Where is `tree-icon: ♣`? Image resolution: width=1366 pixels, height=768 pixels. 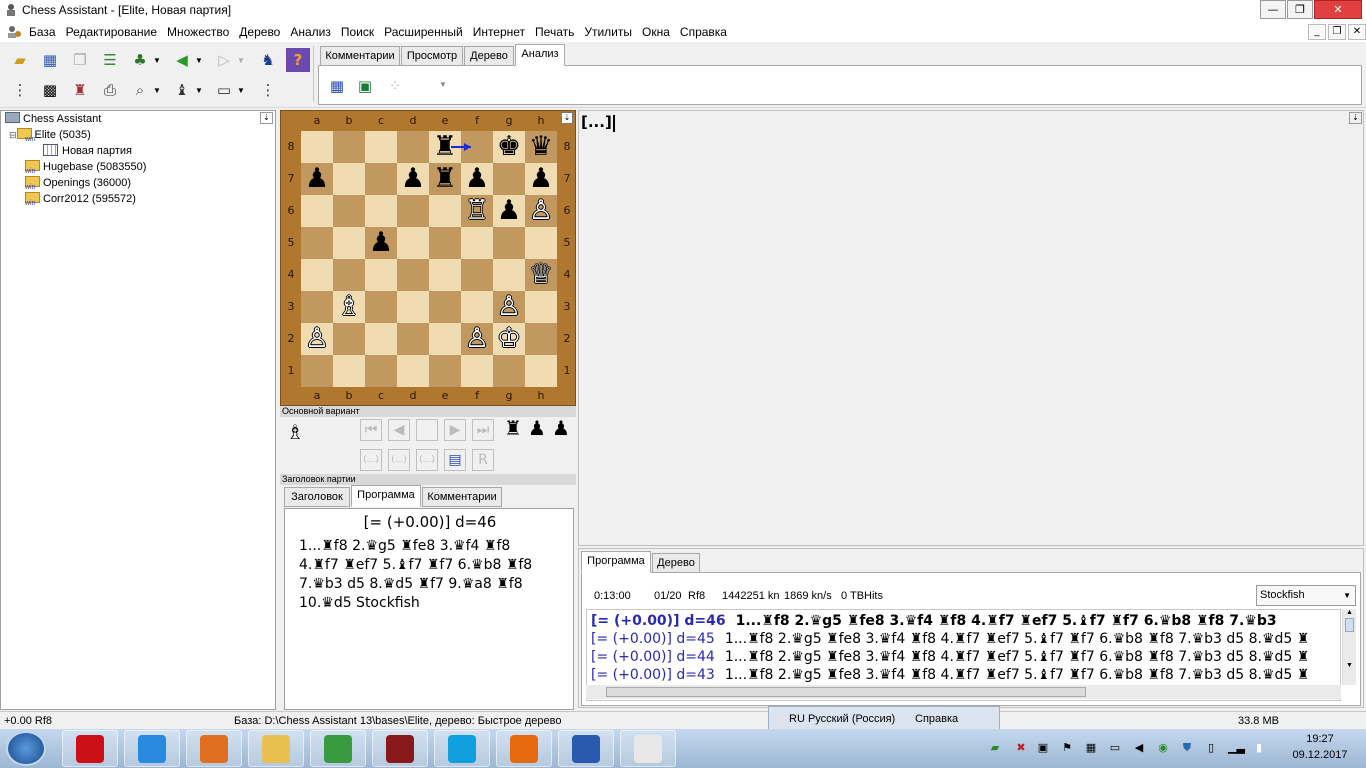 tree-icon: ♣ is located at coordinates (140, 60).